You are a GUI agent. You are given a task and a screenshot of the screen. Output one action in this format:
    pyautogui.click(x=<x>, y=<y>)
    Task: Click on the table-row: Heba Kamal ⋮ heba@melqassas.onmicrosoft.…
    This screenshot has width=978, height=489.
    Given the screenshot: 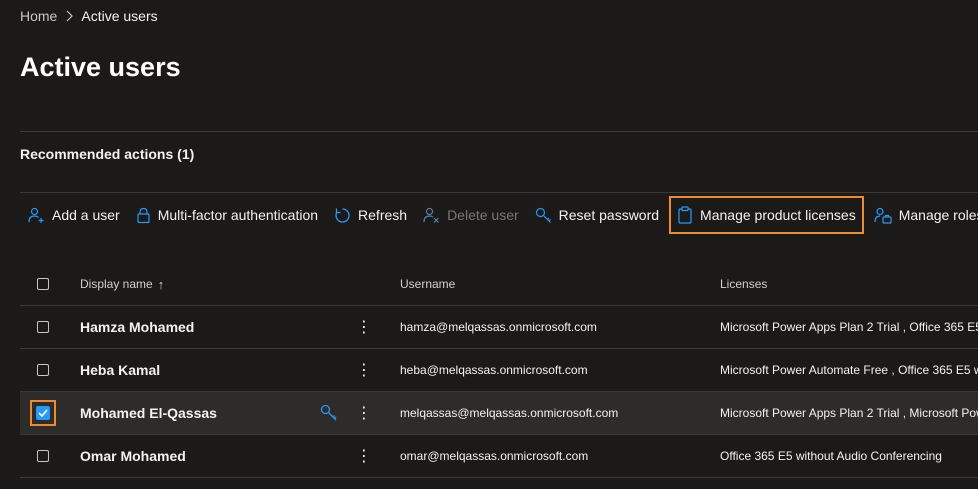 What is the action you would take?
    pyautogui.click(x=499, y=370)
    